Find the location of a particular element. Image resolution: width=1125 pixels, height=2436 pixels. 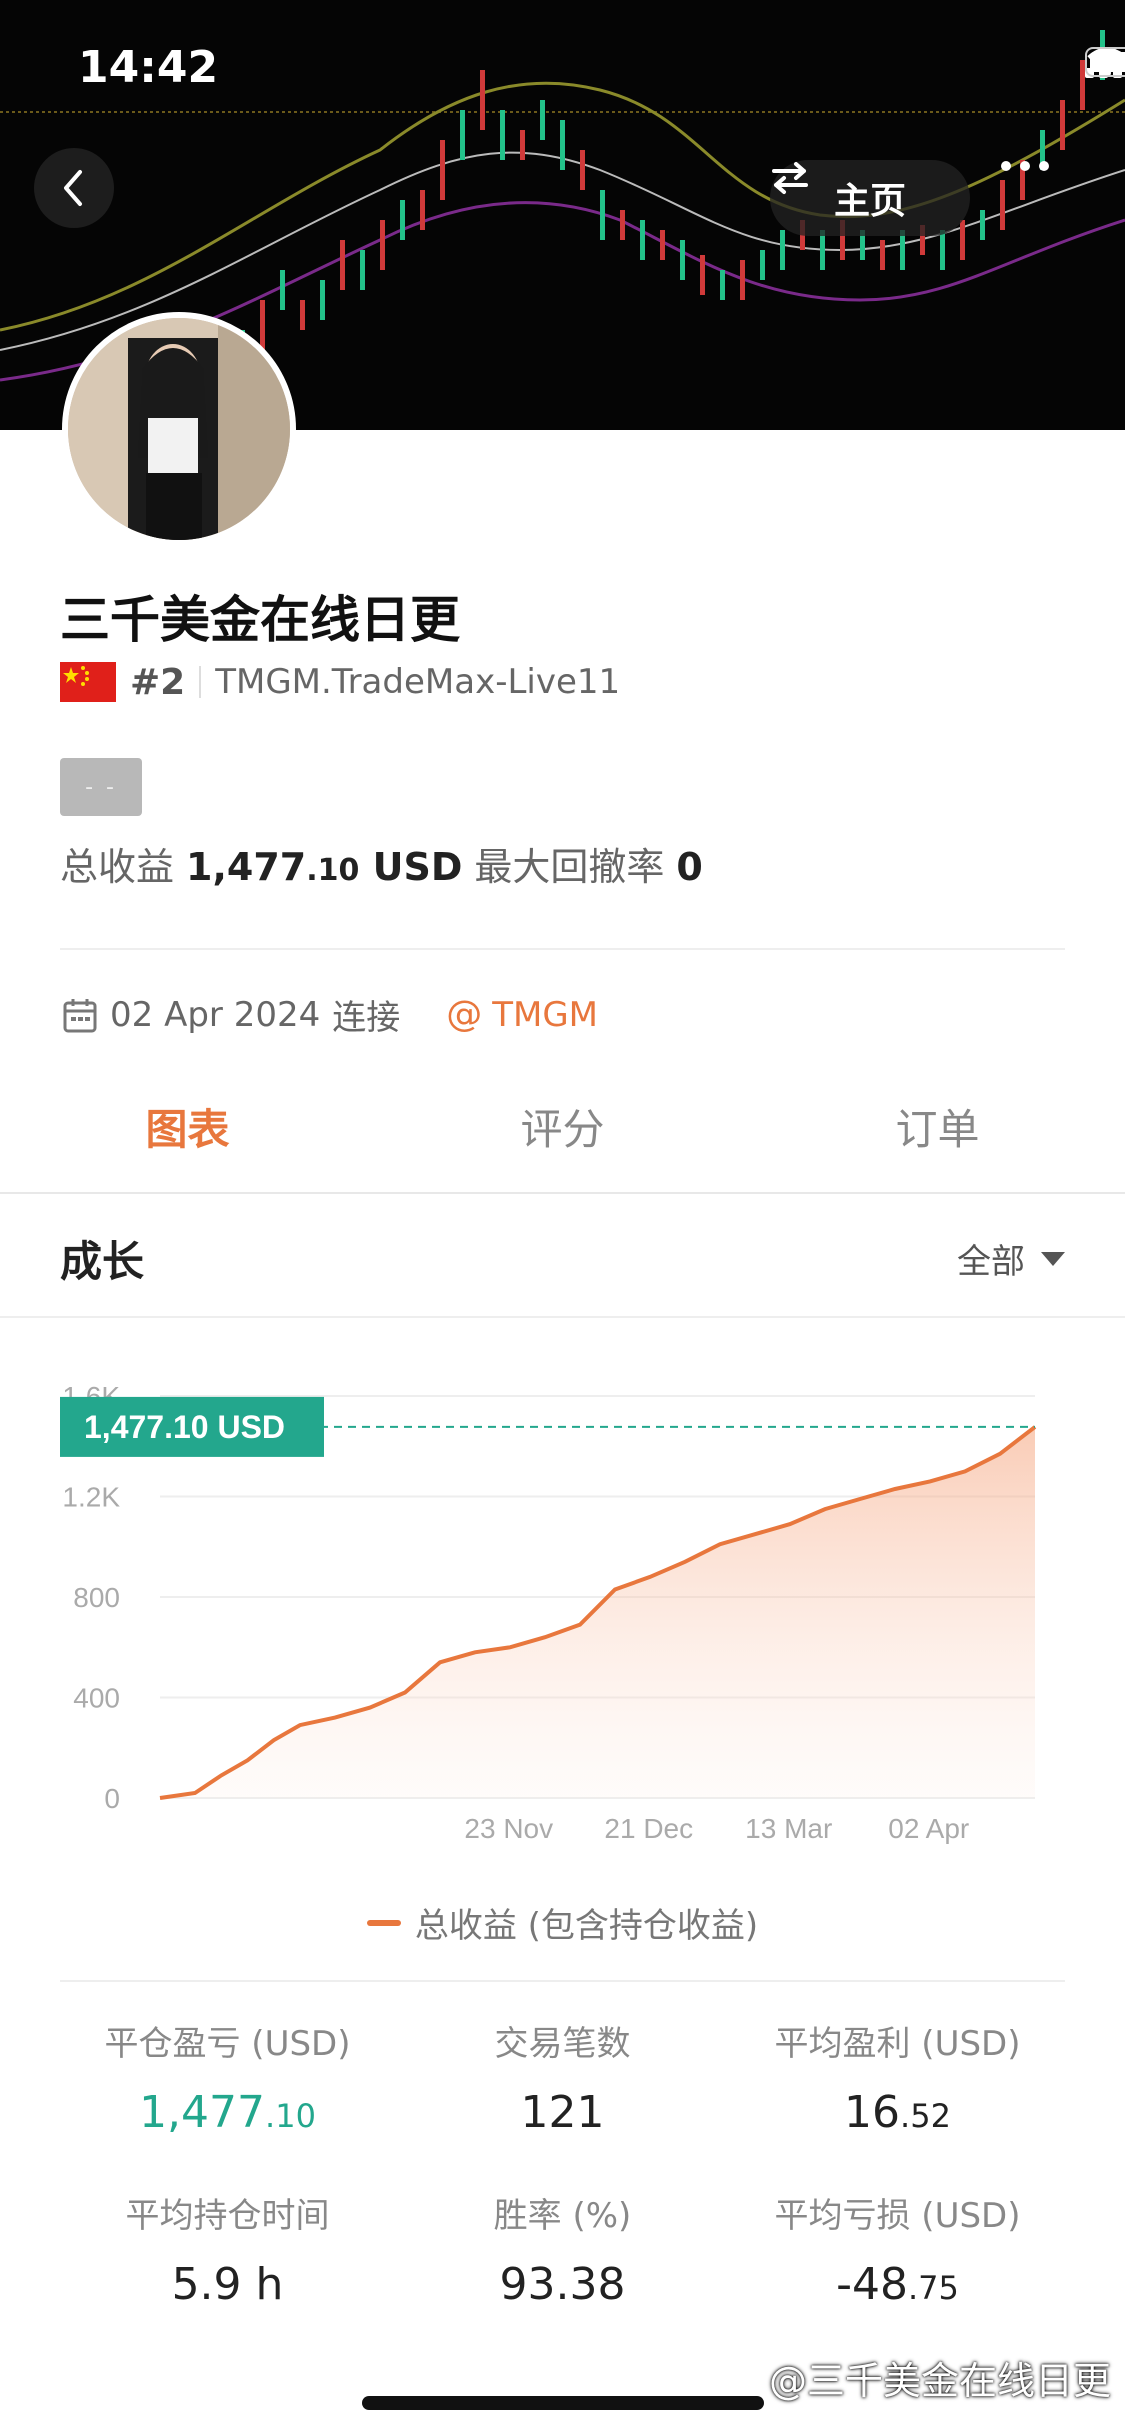

china-flag-icon is located at coordinates (88, 682).